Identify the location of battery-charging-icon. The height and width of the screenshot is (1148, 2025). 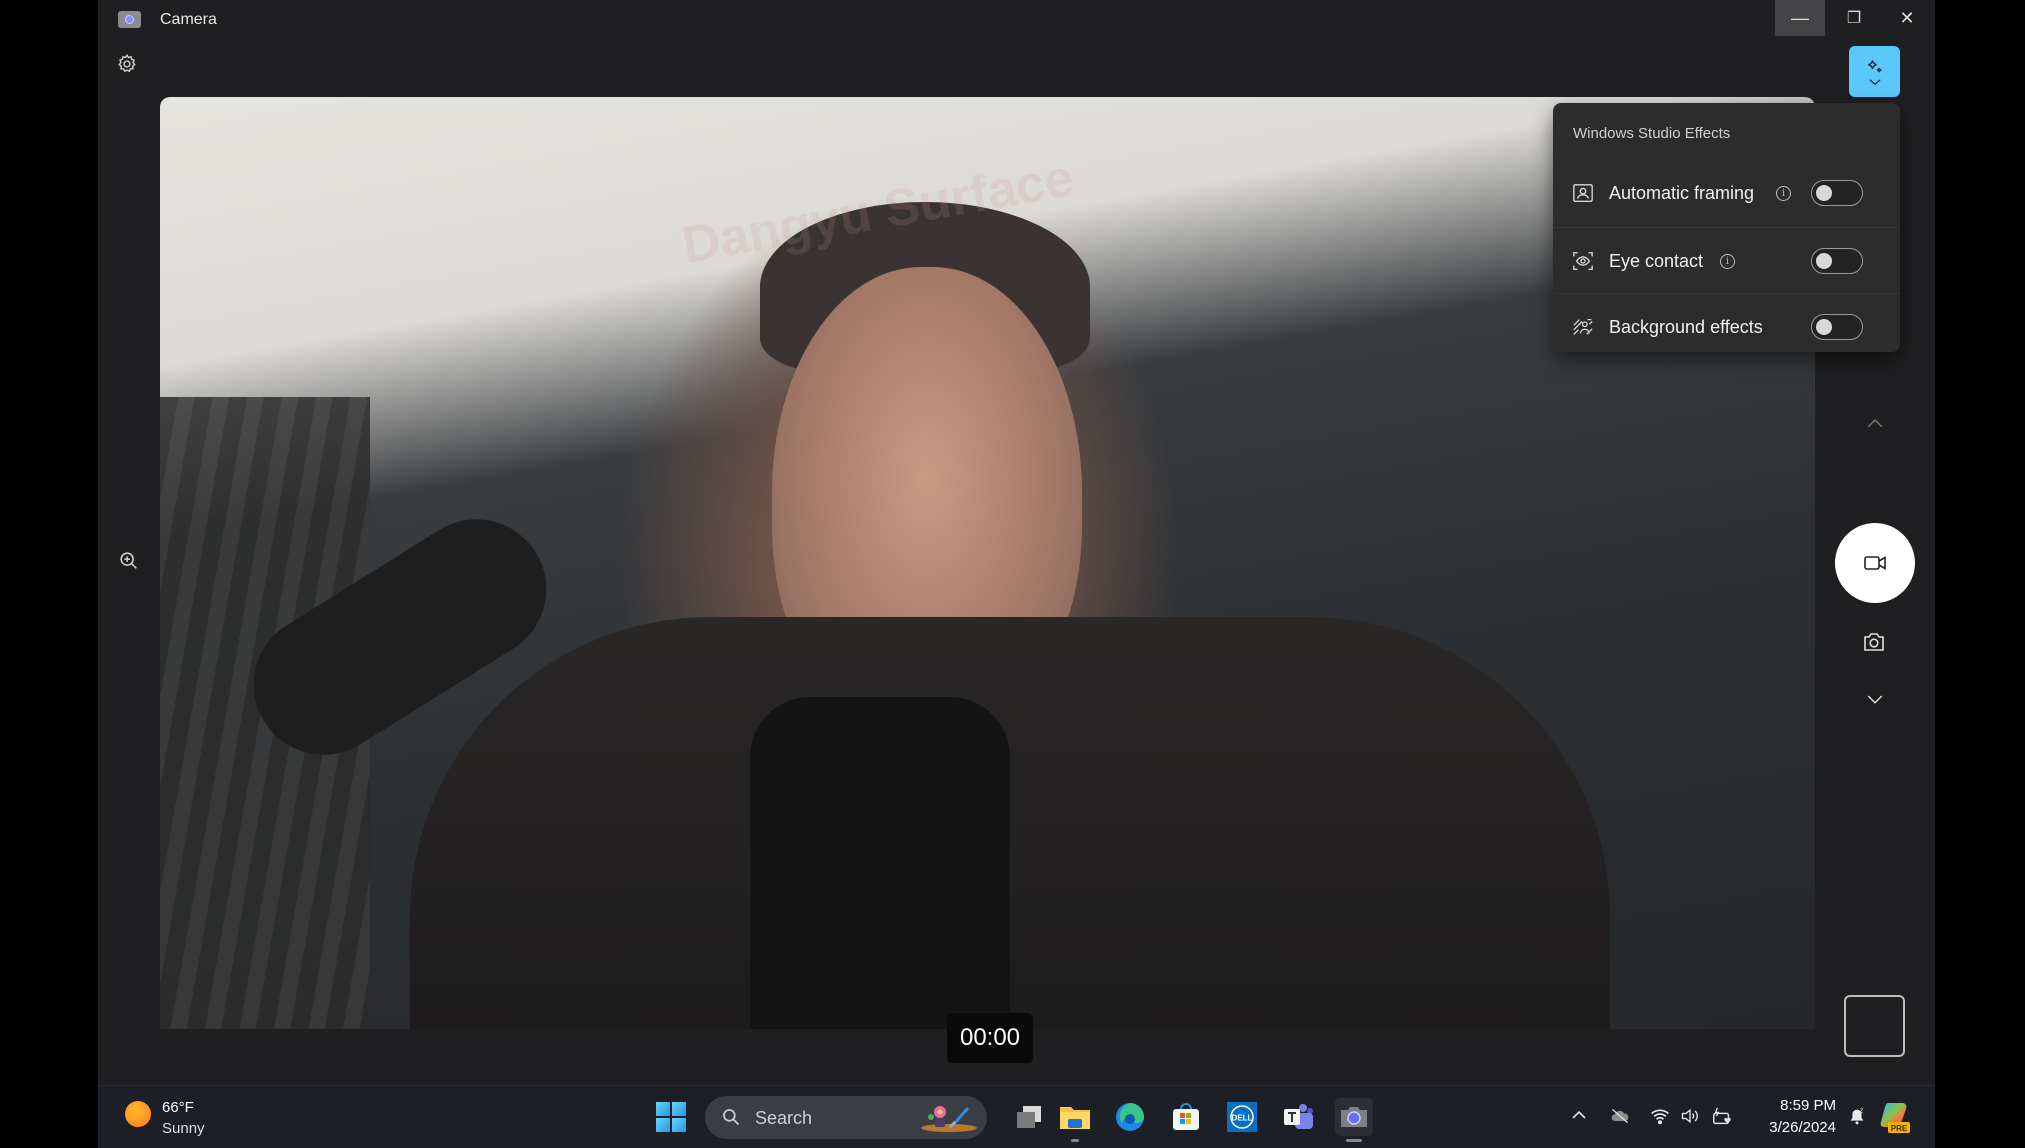
(1722, 1116).